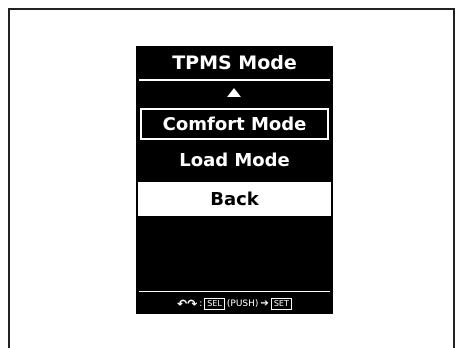  Describe the element at coordinates (201, 303) in the screenshot. I see `hint-colon: :` at that location.